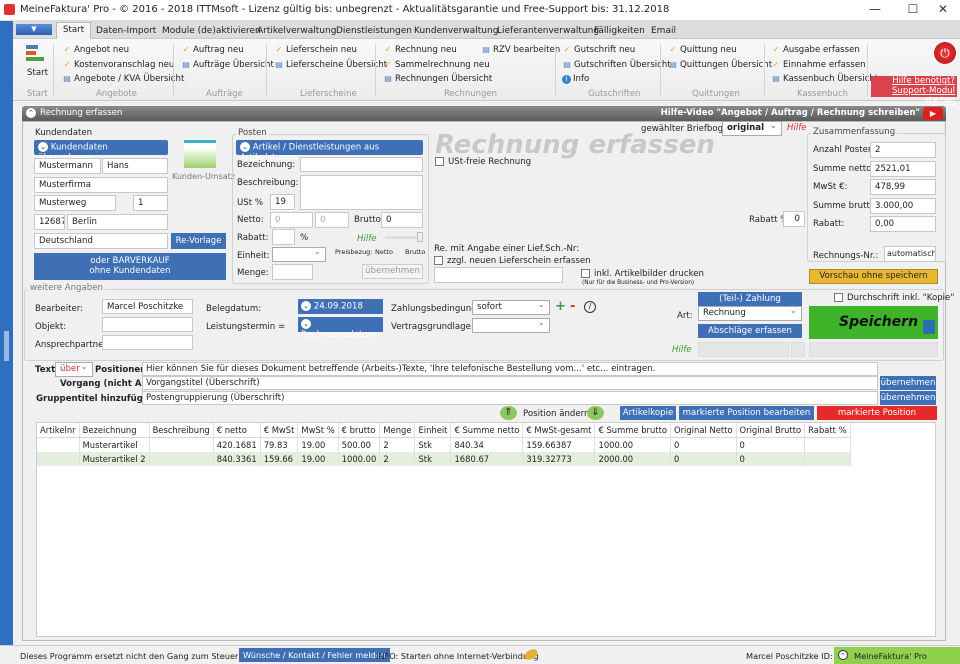 Image resolution: width=960 pixels, height=664 pixels. What do you see at coordinates (420, 50) in the screenshot?
I see `ribbon-rechnung-neu: ✓ Rechnung neu` at bounding box center [420, 50].